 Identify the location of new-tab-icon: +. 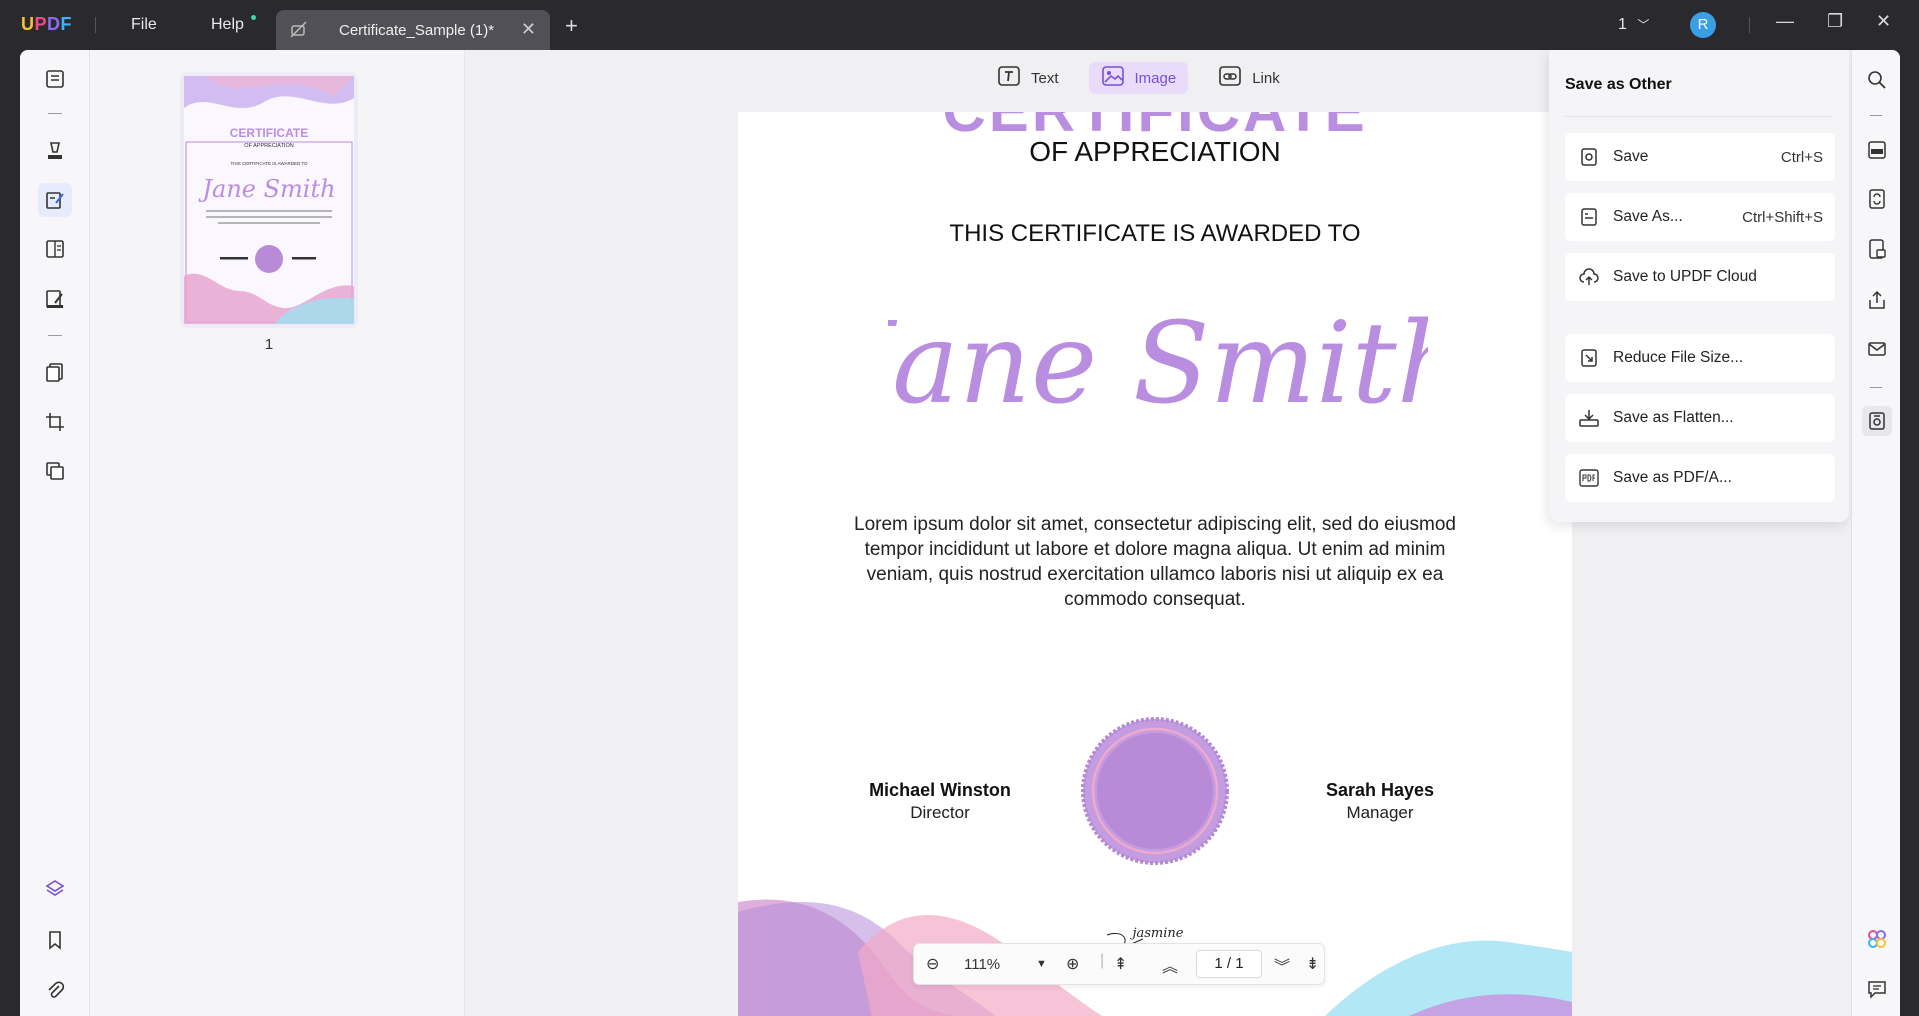
(571, 26).